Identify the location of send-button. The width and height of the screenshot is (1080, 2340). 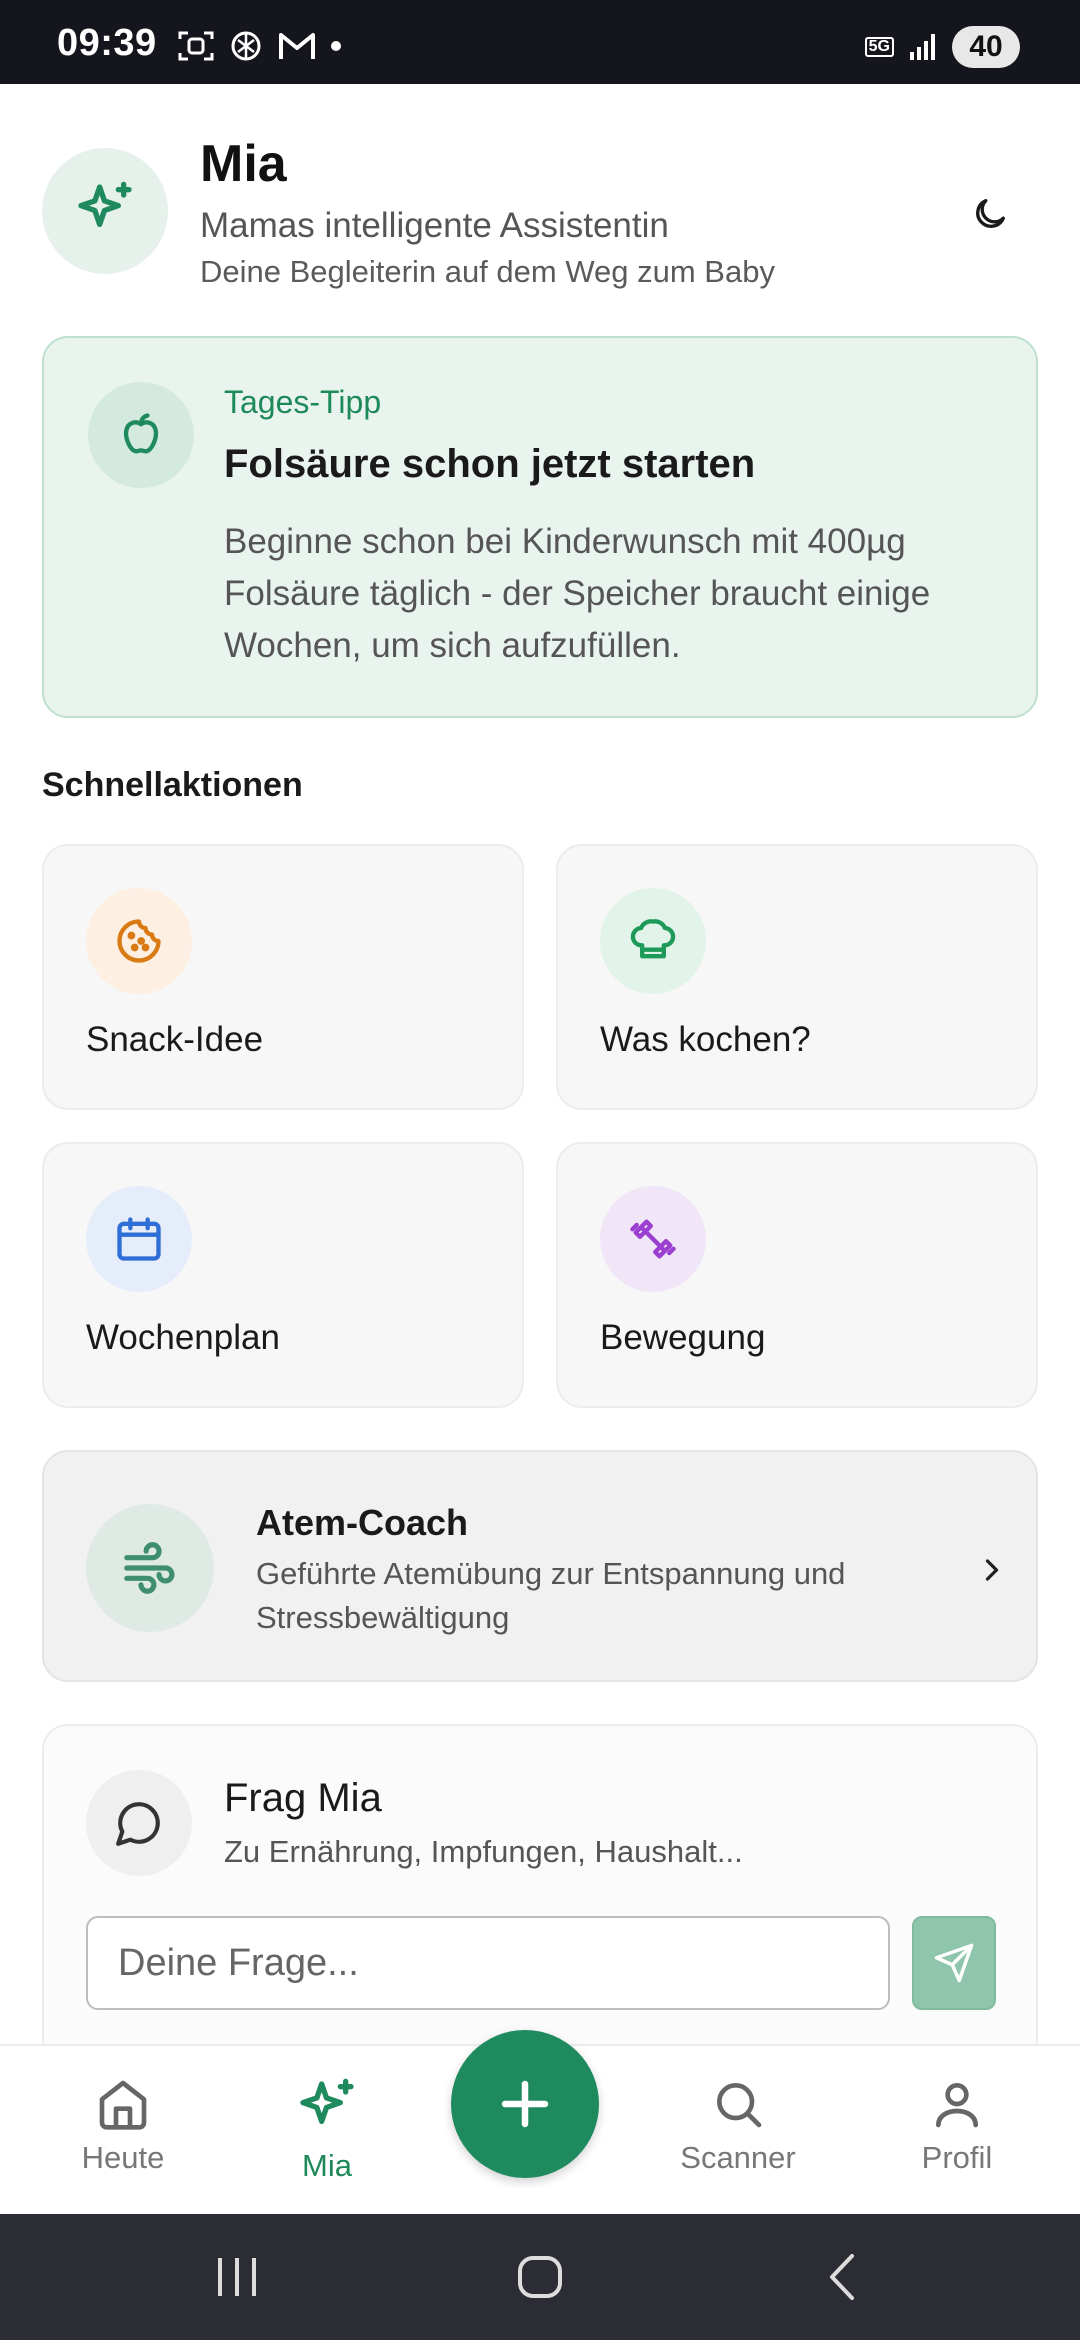
(954, 1963).